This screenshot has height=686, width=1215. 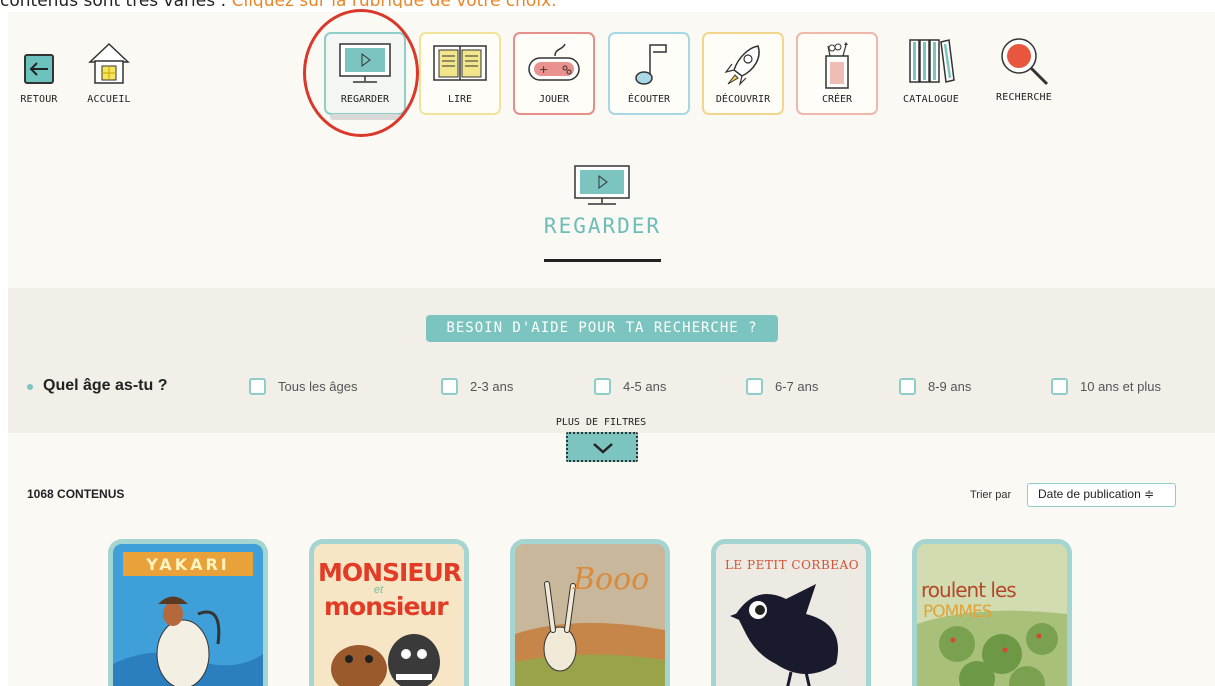 What do you see at coordinates (109, 99) in the screenshot?
I see `home-label: ACCUEIL` at bounding box center [109, 99].